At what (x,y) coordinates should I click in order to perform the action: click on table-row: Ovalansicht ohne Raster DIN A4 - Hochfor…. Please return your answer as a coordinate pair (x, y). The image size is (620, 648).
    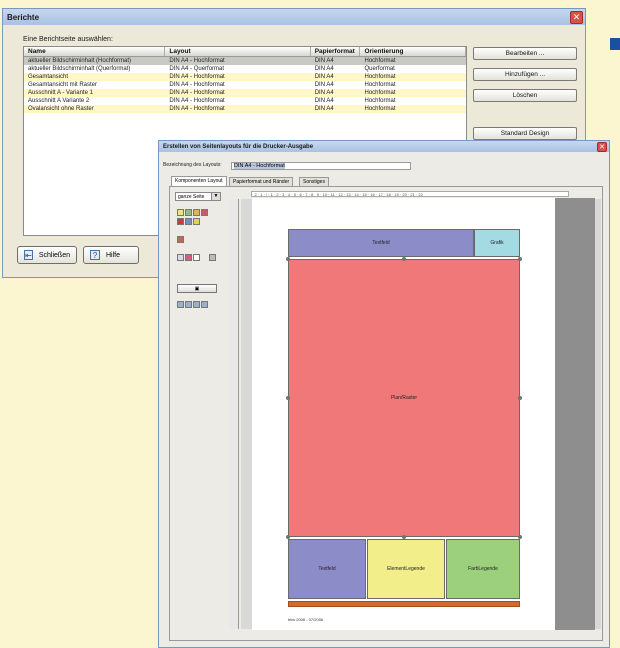
    Looking at the image, I should click on (245, 109).